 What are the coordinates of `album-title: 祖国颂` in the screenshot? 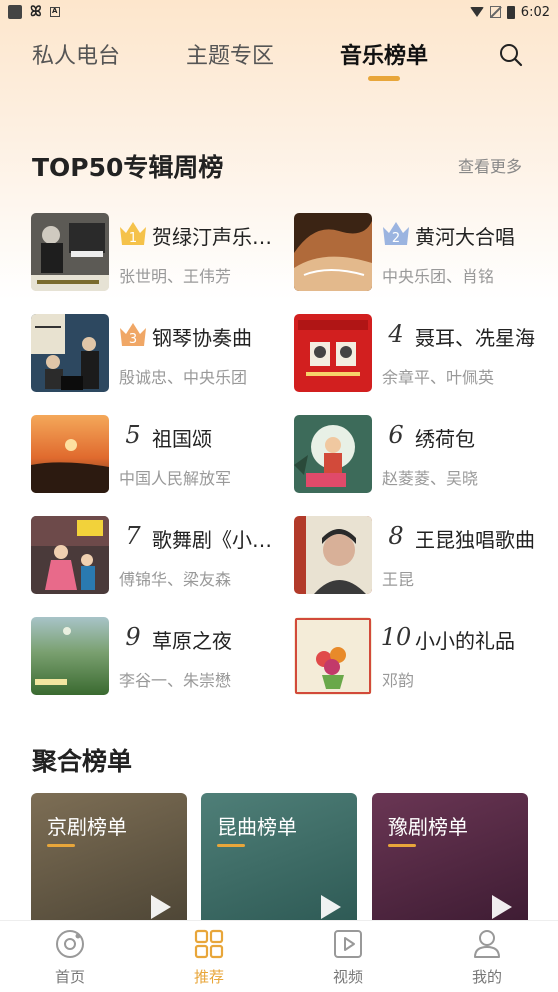 It's located at (182, 439).